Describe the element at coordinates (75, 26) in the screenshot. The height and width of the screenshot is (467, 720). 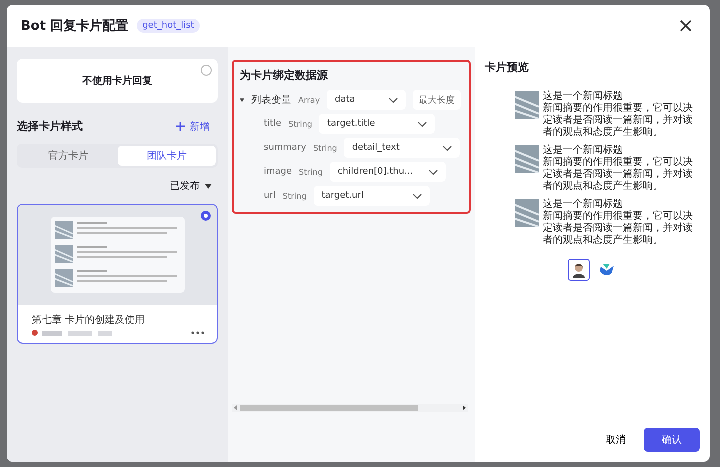
I see `dialog-title: Bot 回复卡片配置` at that location.